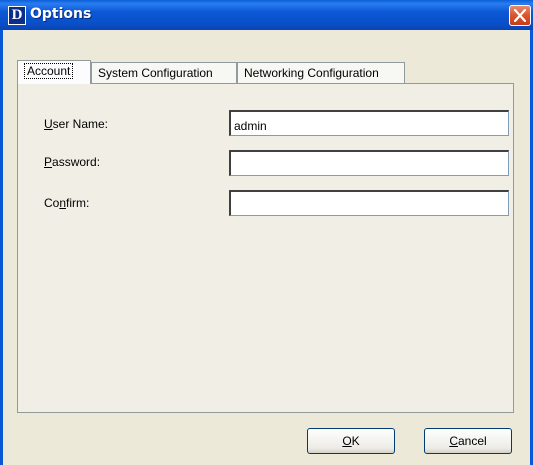  I want to click on cancel-button: Cancel, so click(468, 441).